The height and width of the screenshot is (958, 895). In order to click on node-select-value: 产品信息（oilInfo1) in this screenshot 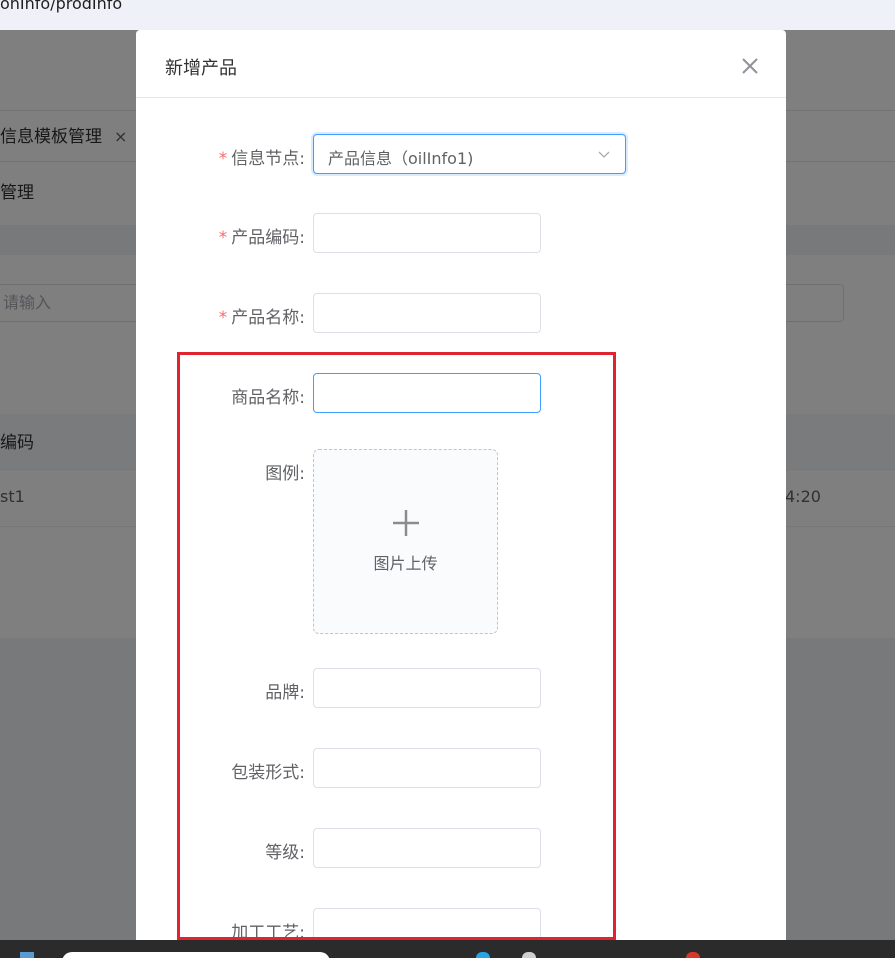, I will do `click(401, 158)`.